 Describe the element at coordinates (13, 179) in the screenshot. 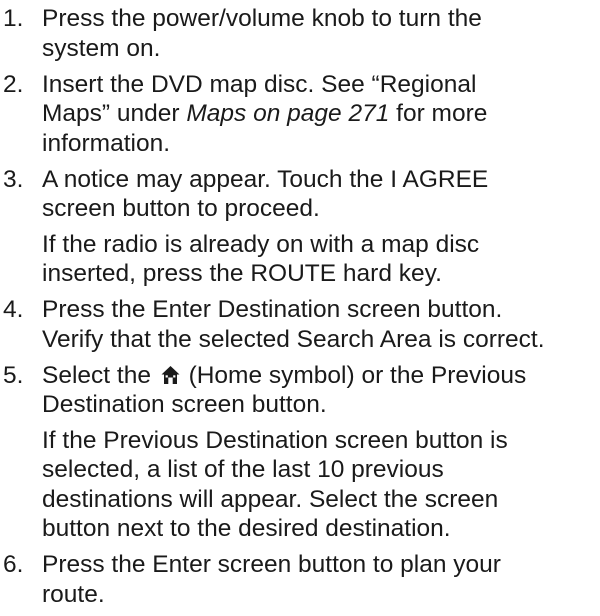

I see `step-number: 3.` at that location.